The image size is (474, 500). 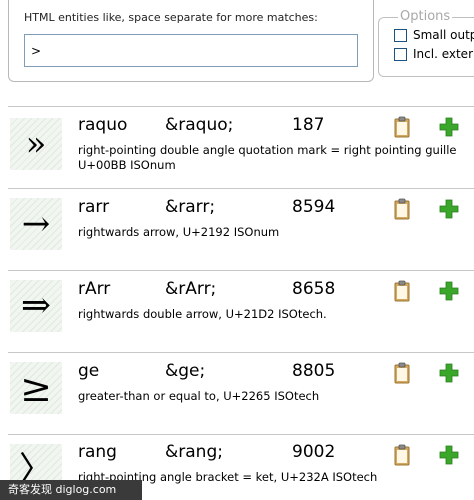 I want to click on entity-name: ge, so click(x=89, y=371).